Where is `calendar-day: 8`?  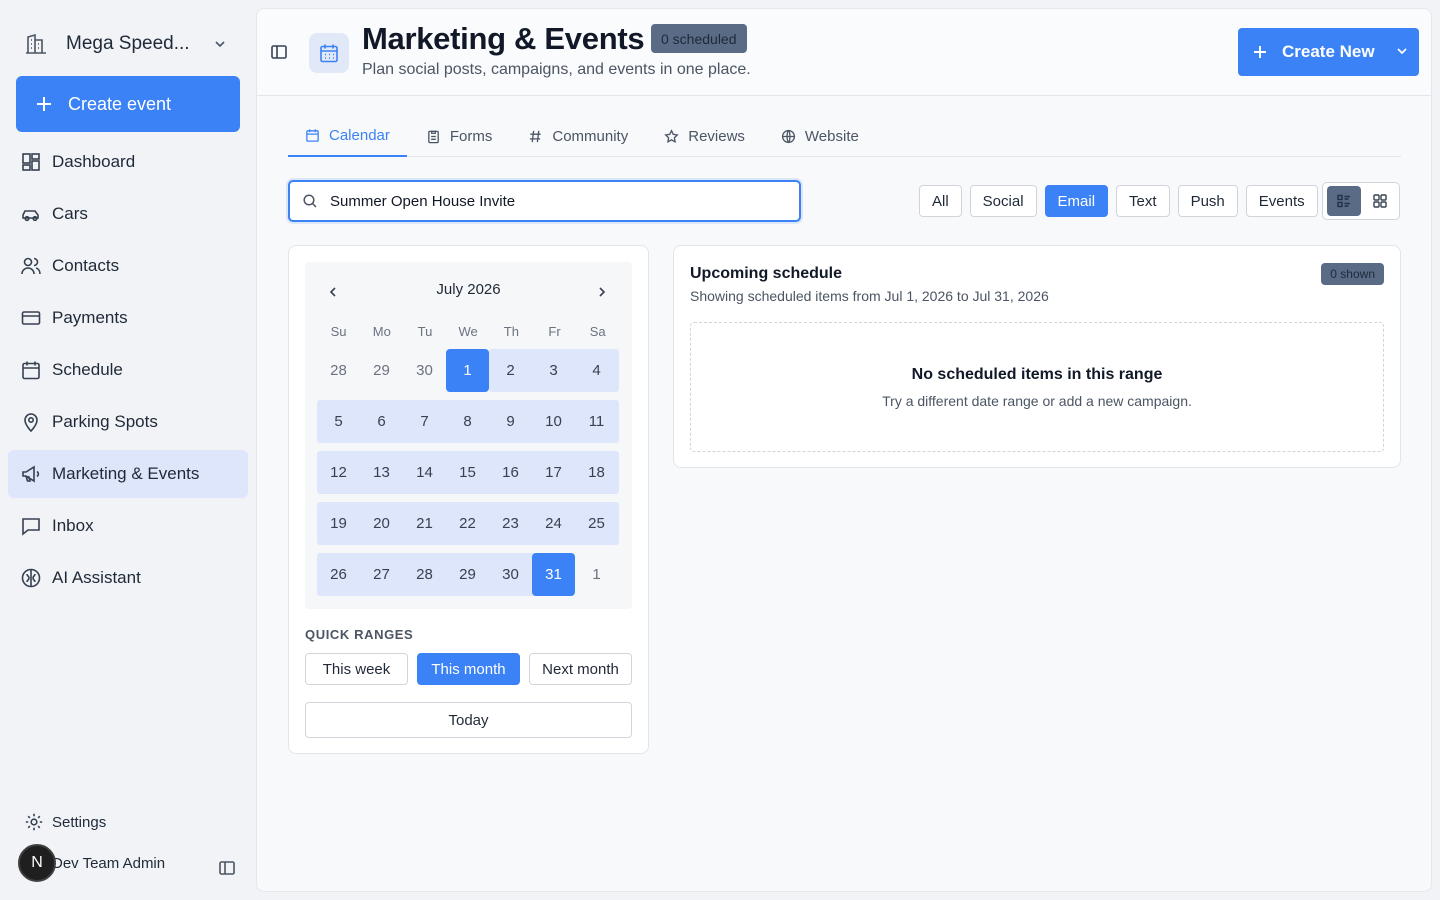
calendar-day: 8 is located at coordinates (467, 421).